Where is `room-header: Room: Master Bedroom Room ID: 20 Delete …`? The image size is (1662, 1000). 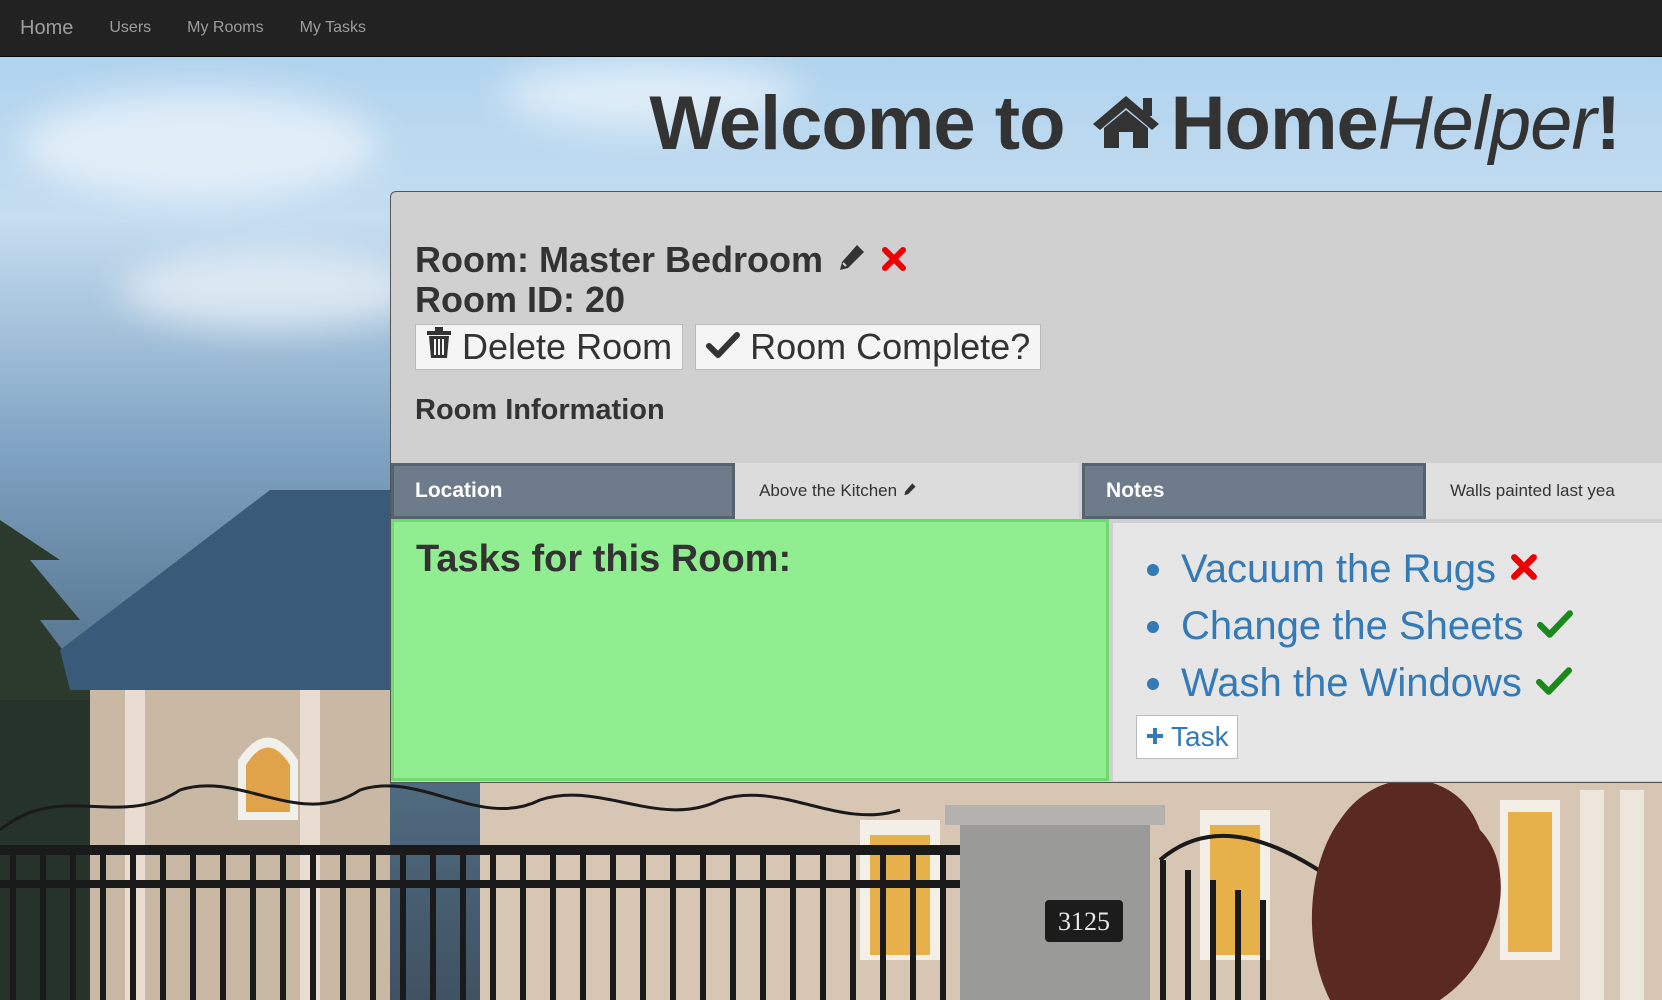 room-header: Room: Master Bedroom Room ID: 20 Delete … is located at coordinates (728, 333).